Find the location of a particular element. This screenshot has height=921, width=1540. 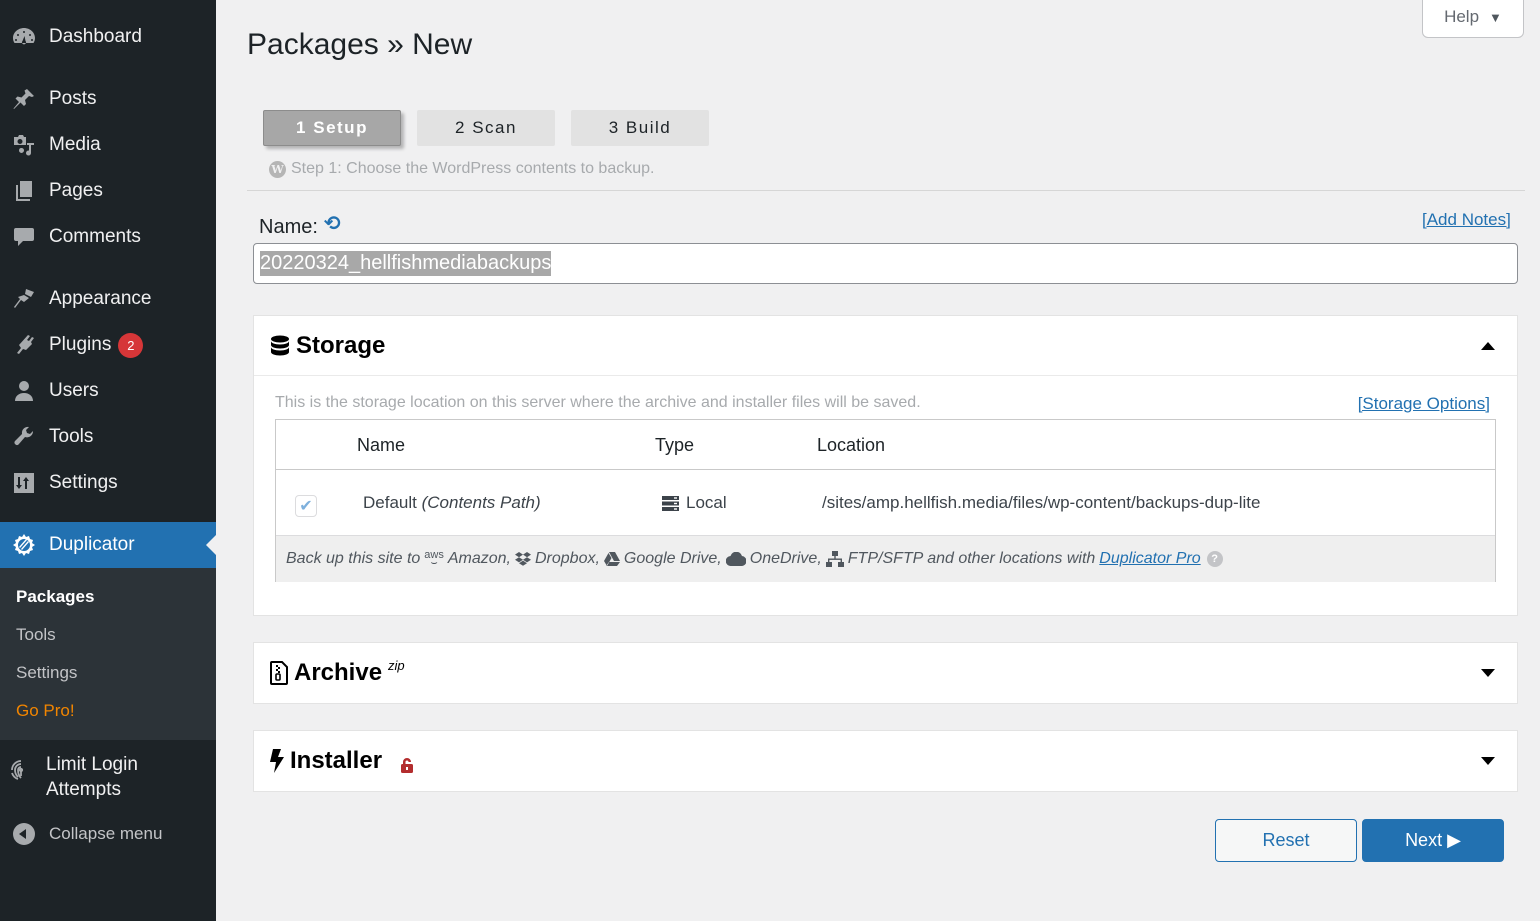

dropbox-icon is located at coordinates (523, 559).